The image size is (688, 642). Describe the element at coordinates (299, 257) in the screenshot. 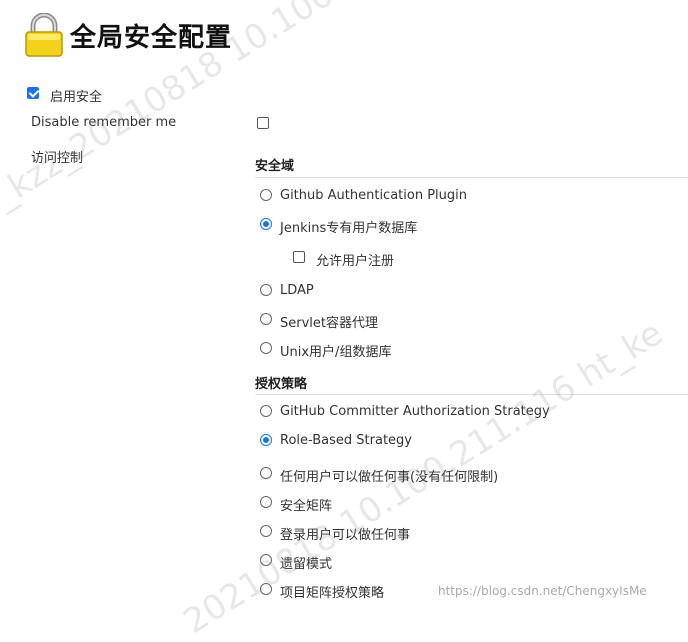

I see `allow-signup-checkbox` at that location.